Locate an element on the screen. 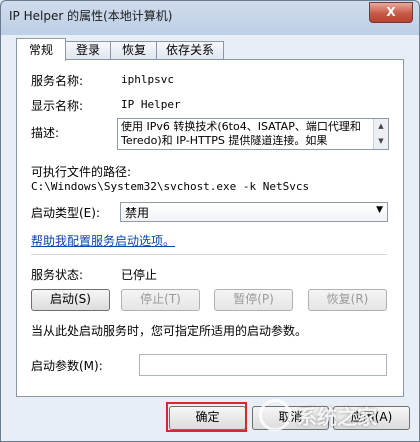 This screenshot has width=420, height=442. tab-recovery: 恢复 is located at coordinates (134, 50).